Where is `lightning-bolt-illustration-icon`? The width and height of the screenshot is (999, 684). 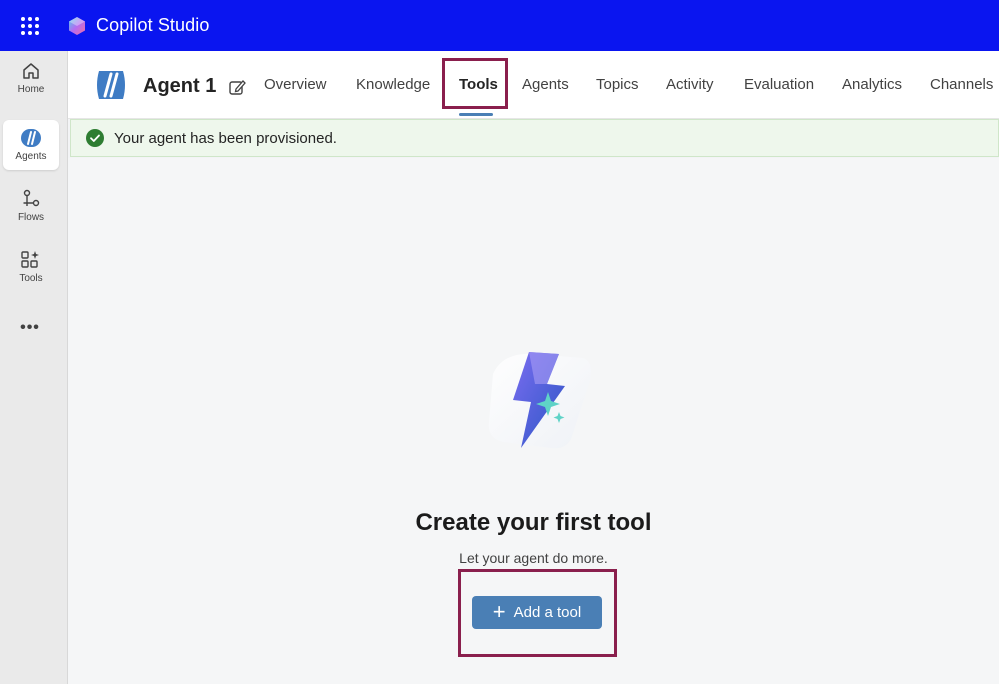
lightning-bolt-illustration-icon is located at coordinates (539, 400).